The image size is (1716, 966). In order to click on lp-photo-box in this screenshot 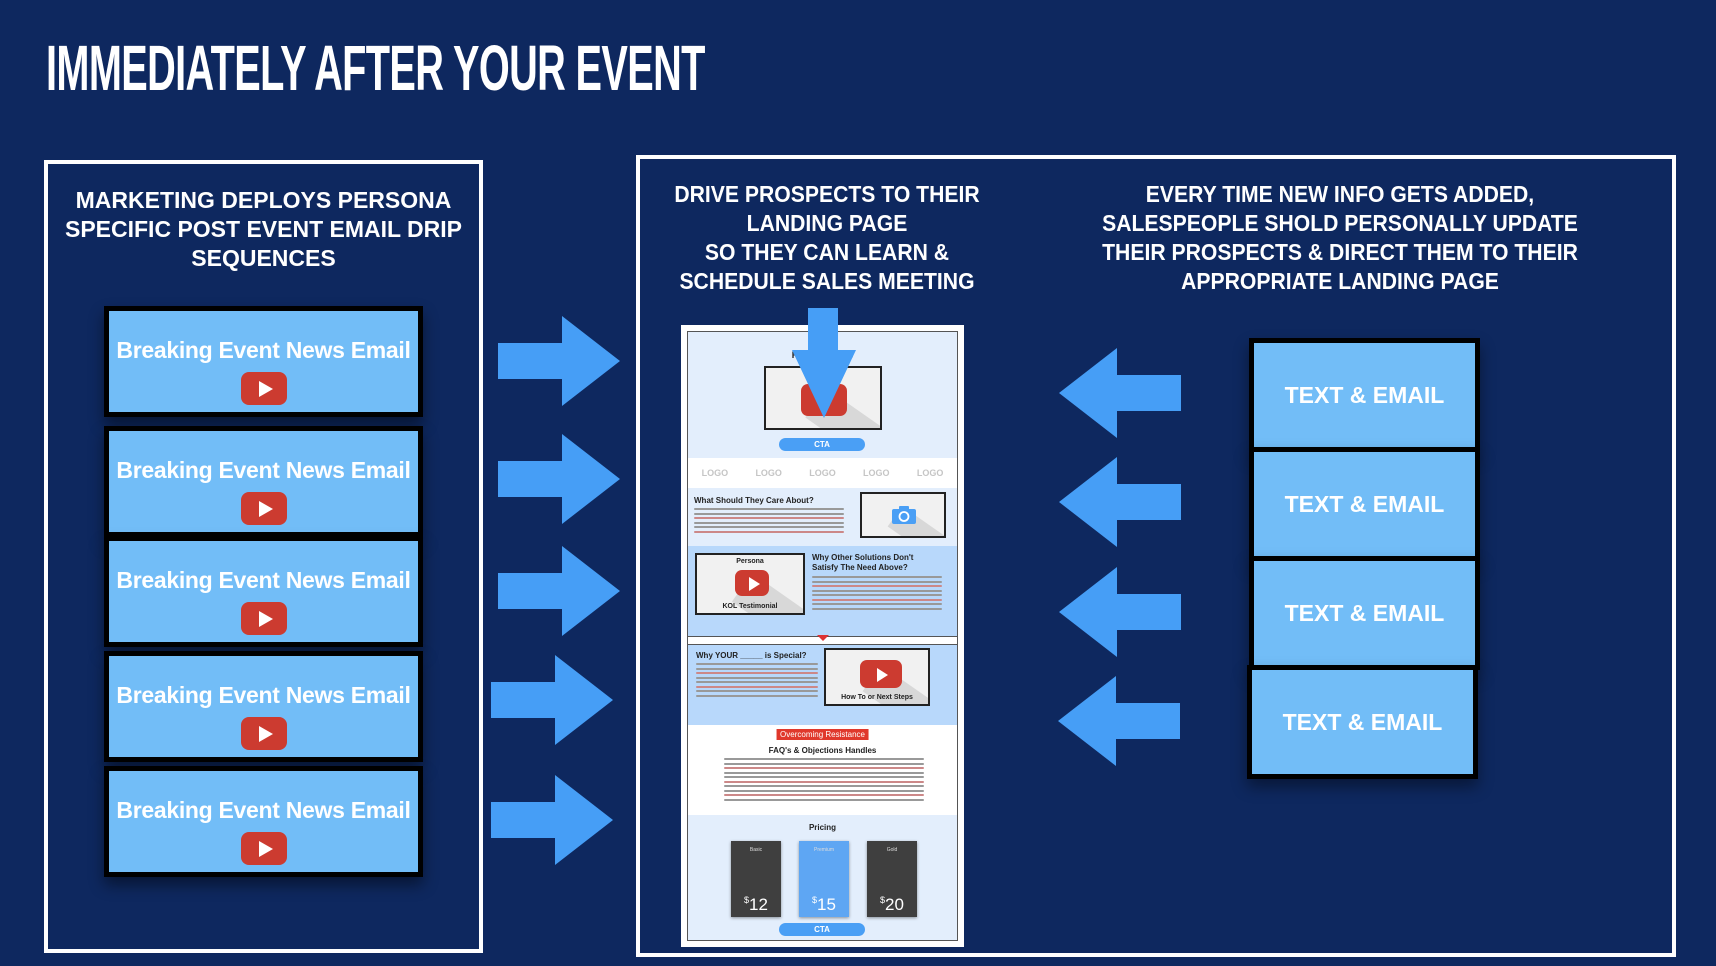, I will do `click(903, 515)`.